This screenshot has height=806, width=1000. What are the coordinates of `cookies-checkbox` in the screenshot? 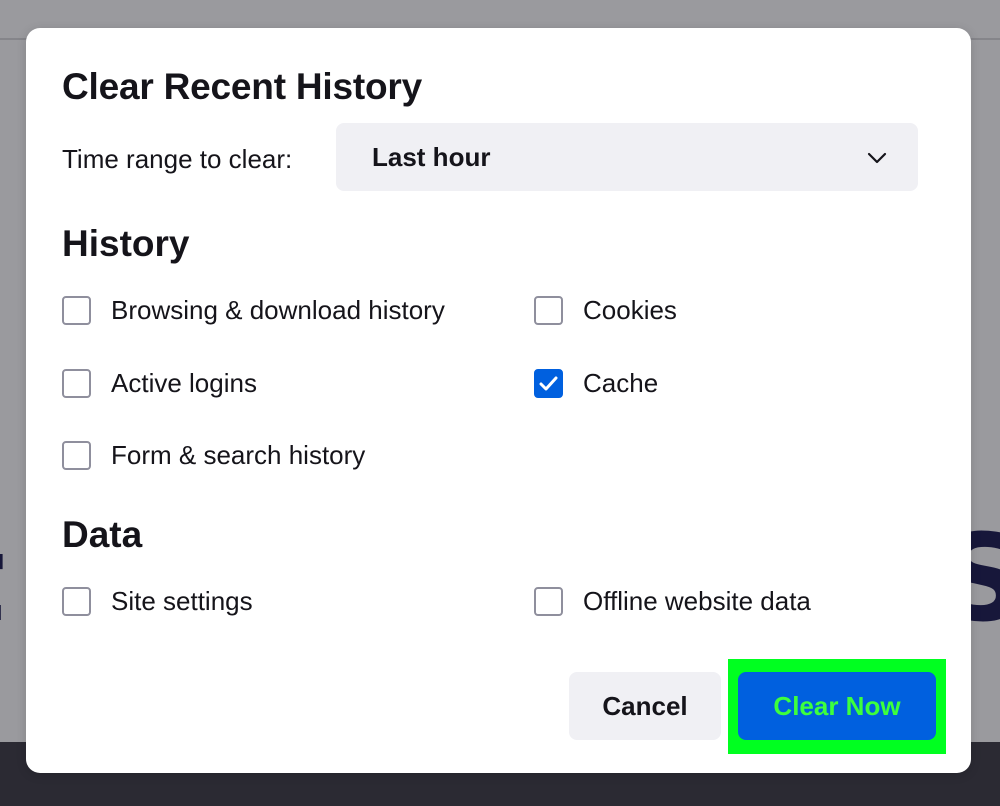 It's located at (548, 310).